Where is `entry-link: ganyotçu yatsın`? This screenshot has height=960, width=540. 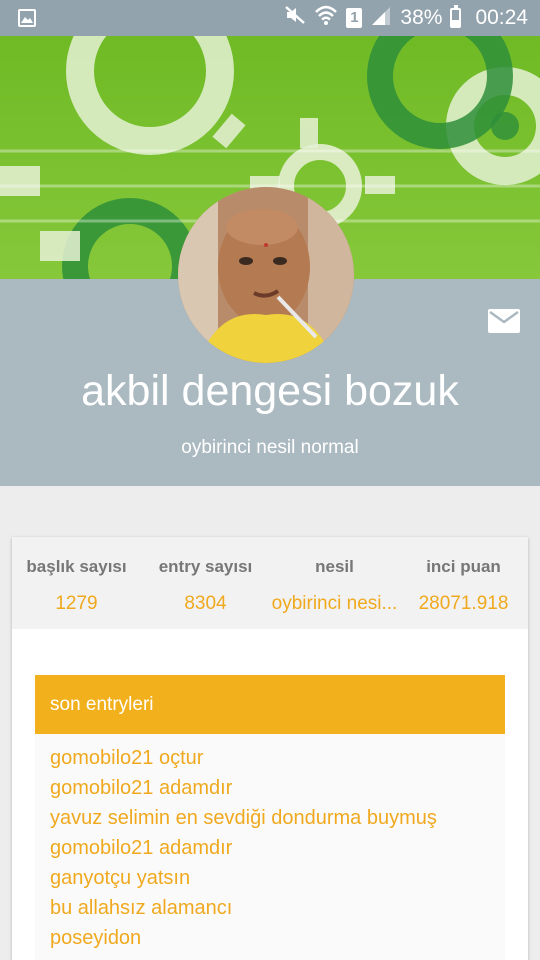 entry-link: ganyotçu yatsın is located at coordinates (120, 878).